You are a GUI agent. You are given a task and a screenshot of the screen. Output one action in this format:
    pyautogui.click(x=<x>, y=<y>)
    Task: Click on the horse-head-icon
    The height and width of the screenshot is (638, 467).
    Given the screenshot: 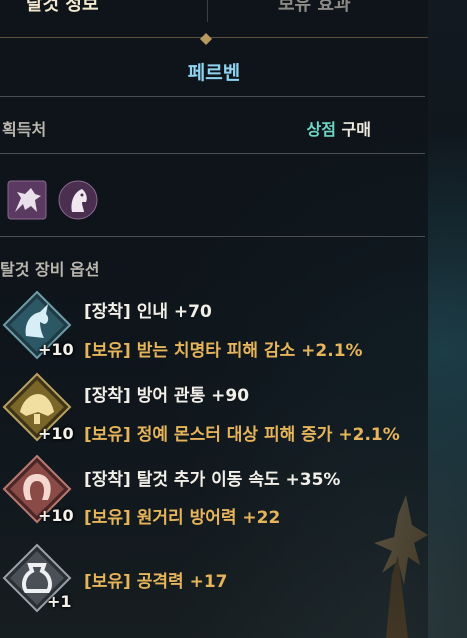 What is the action you would take?
    pyautogui.click(x=78, y=200)
    